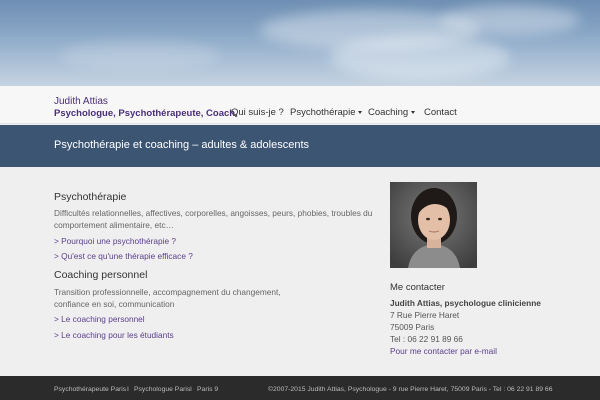 This screenshot has height=400, width=600. Describe the element at coordinates (323, 112) in the screenshot. I see `nav-item-label: Psychothérapie` at that location.